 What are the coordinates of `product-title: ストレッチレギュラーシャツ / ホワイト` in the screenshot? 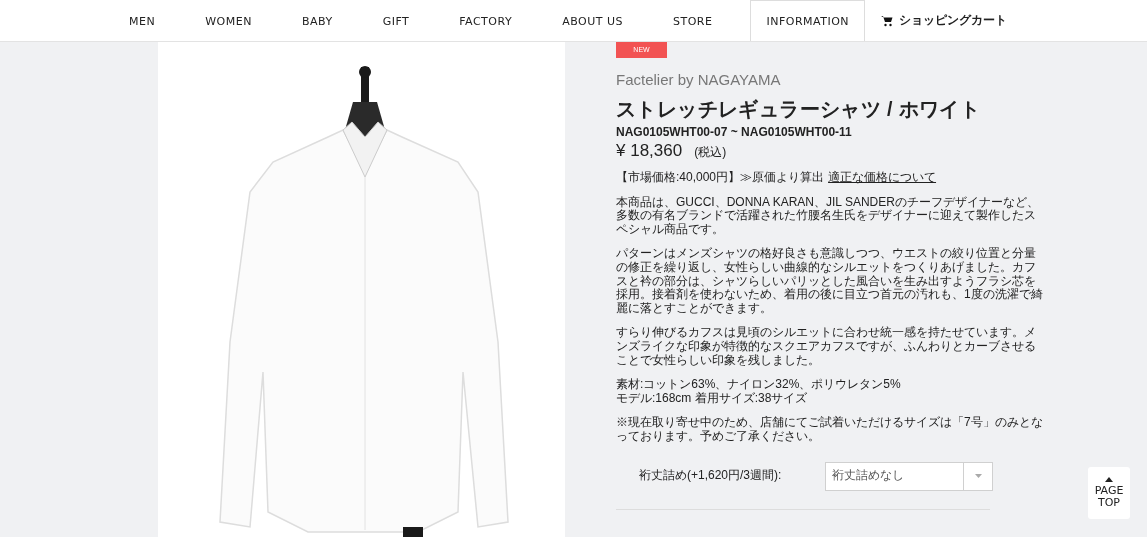 It's located at (799, 109).